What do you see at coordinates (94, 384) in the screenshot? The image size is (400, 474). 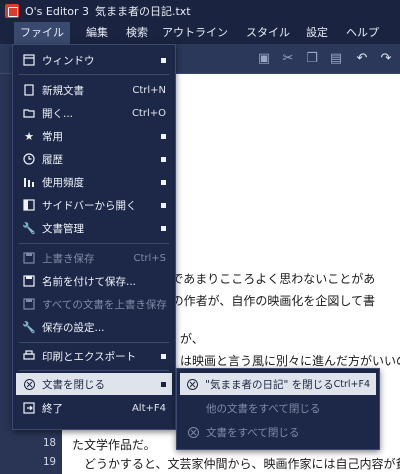 I see `menu-item-close-document: 文書を閉じる` at bounding box center [94, 384].